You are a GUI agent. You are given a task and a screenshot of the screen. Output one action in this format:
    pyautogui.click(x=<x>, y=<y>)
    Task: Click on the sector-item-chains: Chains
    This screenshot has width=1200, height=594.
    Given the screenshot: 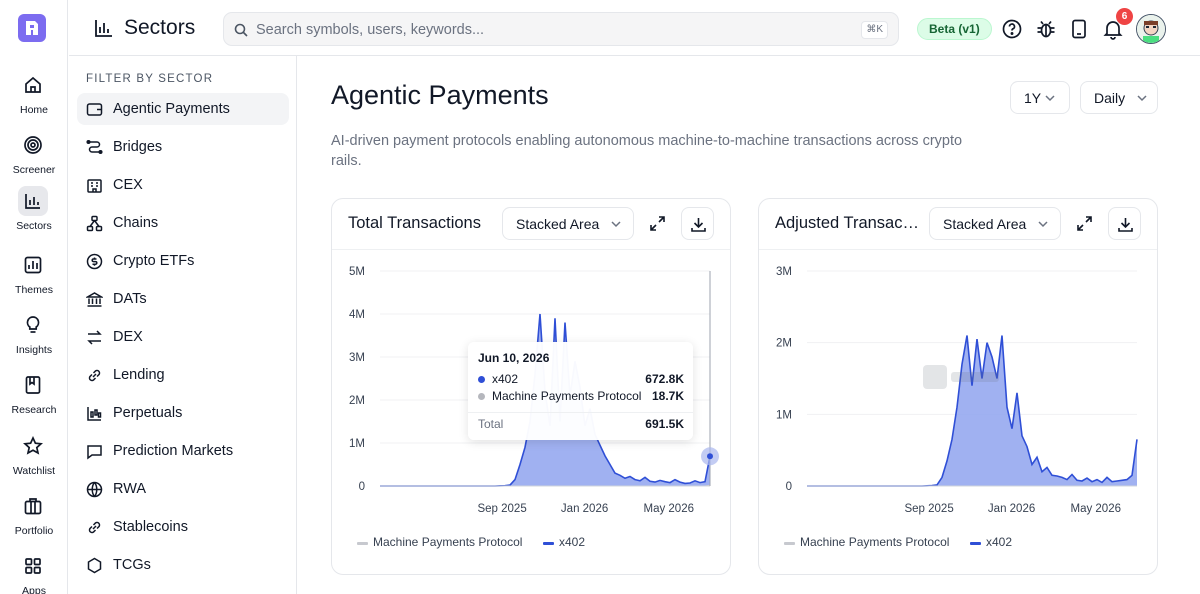 What is the action you would take?
    pyautogui.click(x=183, y=223)
    